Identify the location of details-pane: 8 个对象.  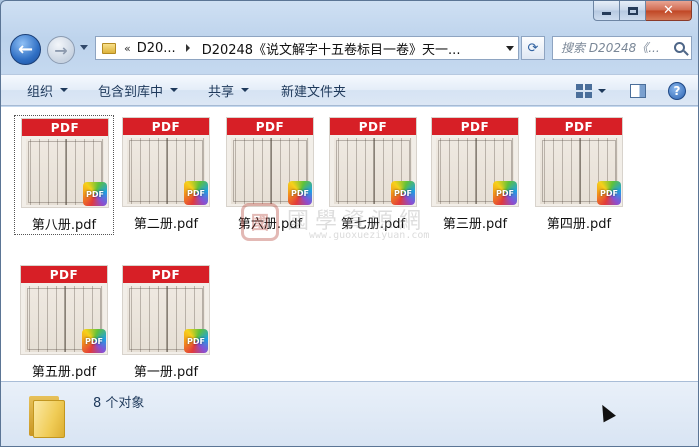
(349, 413).